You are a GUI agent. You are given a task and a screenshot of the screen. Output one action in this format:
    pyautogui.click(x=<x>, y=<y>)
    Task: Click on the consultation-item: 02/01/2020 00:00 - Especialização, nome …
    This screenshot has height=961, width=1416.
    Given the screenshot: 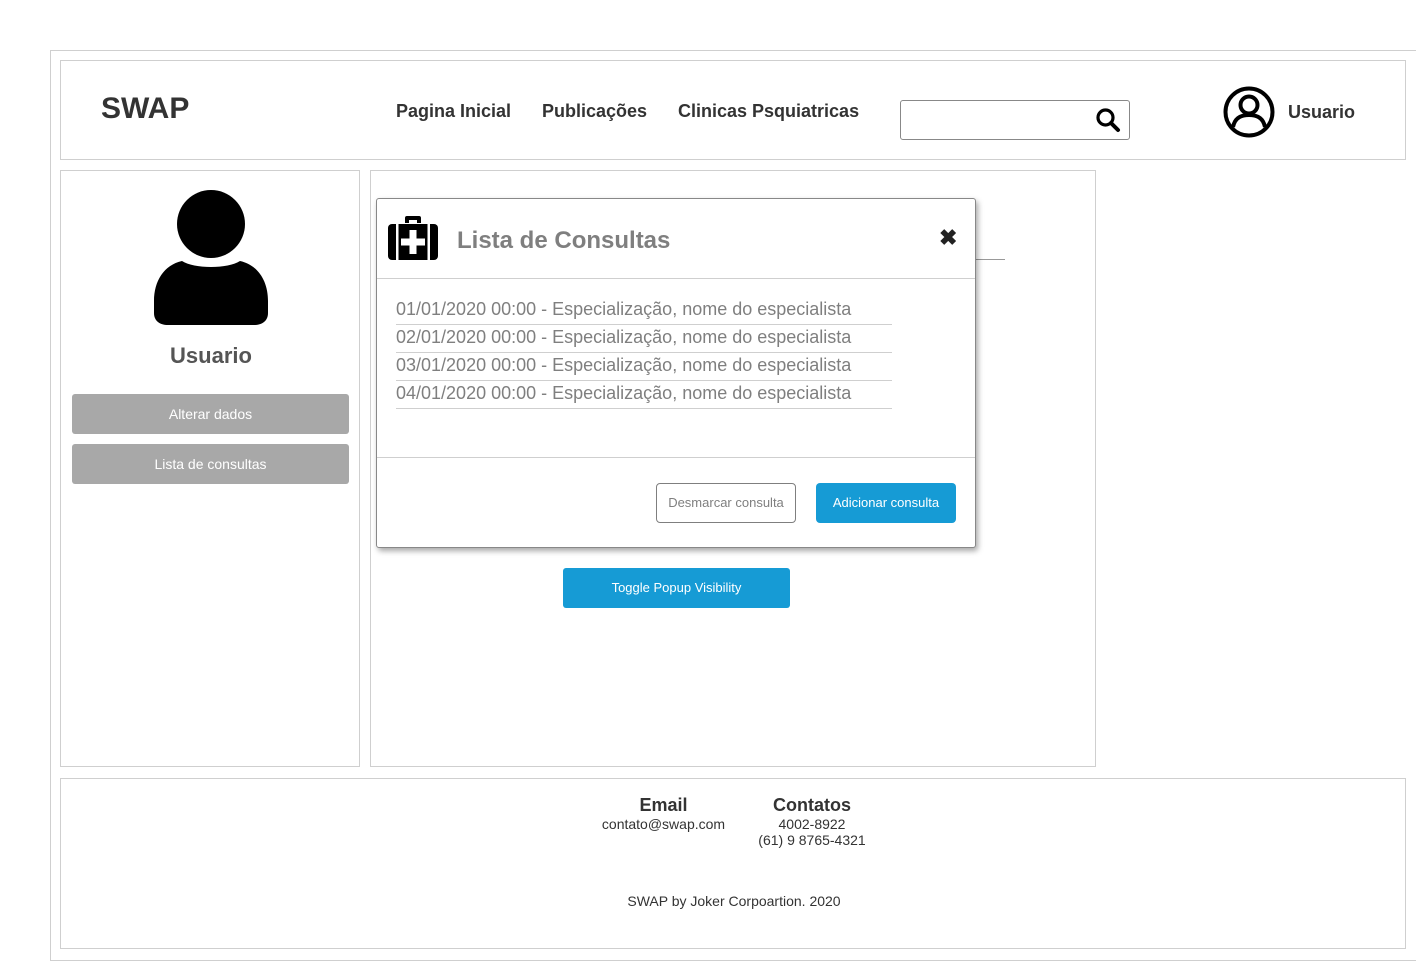 What is the action you would take?
    pyautogui.click(x=644, y=339)
    